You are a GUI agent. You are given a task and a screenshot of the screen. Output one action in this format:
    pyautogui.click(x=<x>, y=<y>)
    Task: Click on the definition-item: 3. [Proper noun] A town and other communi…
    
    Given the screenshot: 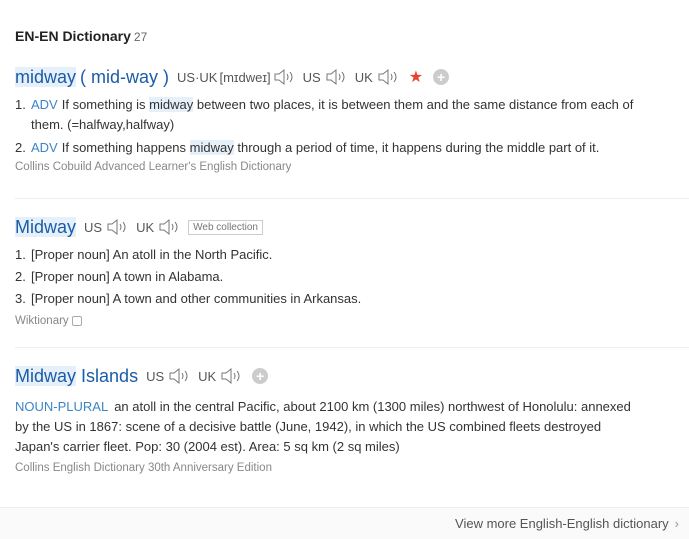 What is the action you would take?
    pyautogui.click(x=352, y=299)
    